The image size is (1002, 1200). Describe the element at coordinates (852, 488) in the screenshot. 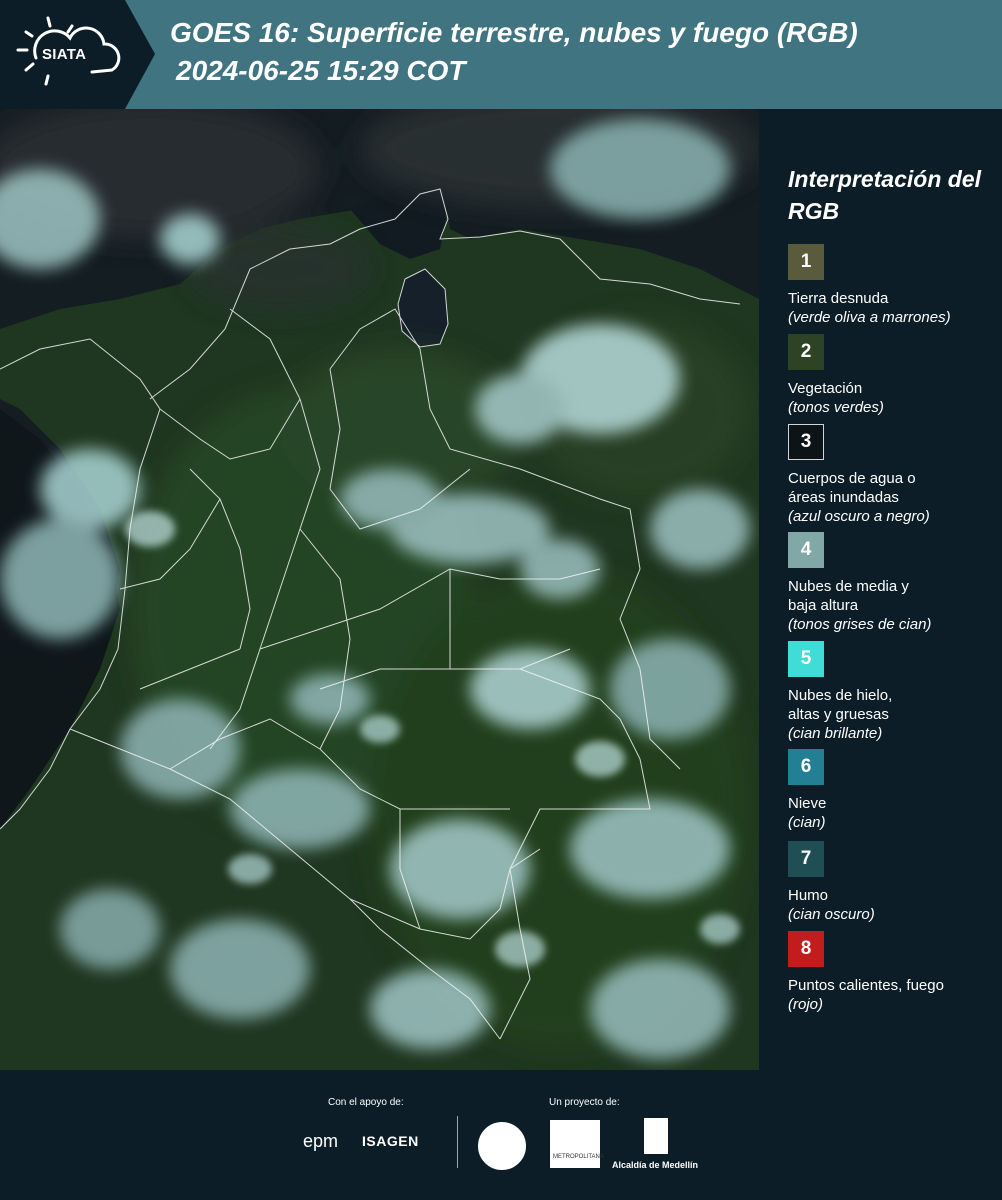

I see `legend-label: Cuerpos de agua o áreas inundadas` at that location.